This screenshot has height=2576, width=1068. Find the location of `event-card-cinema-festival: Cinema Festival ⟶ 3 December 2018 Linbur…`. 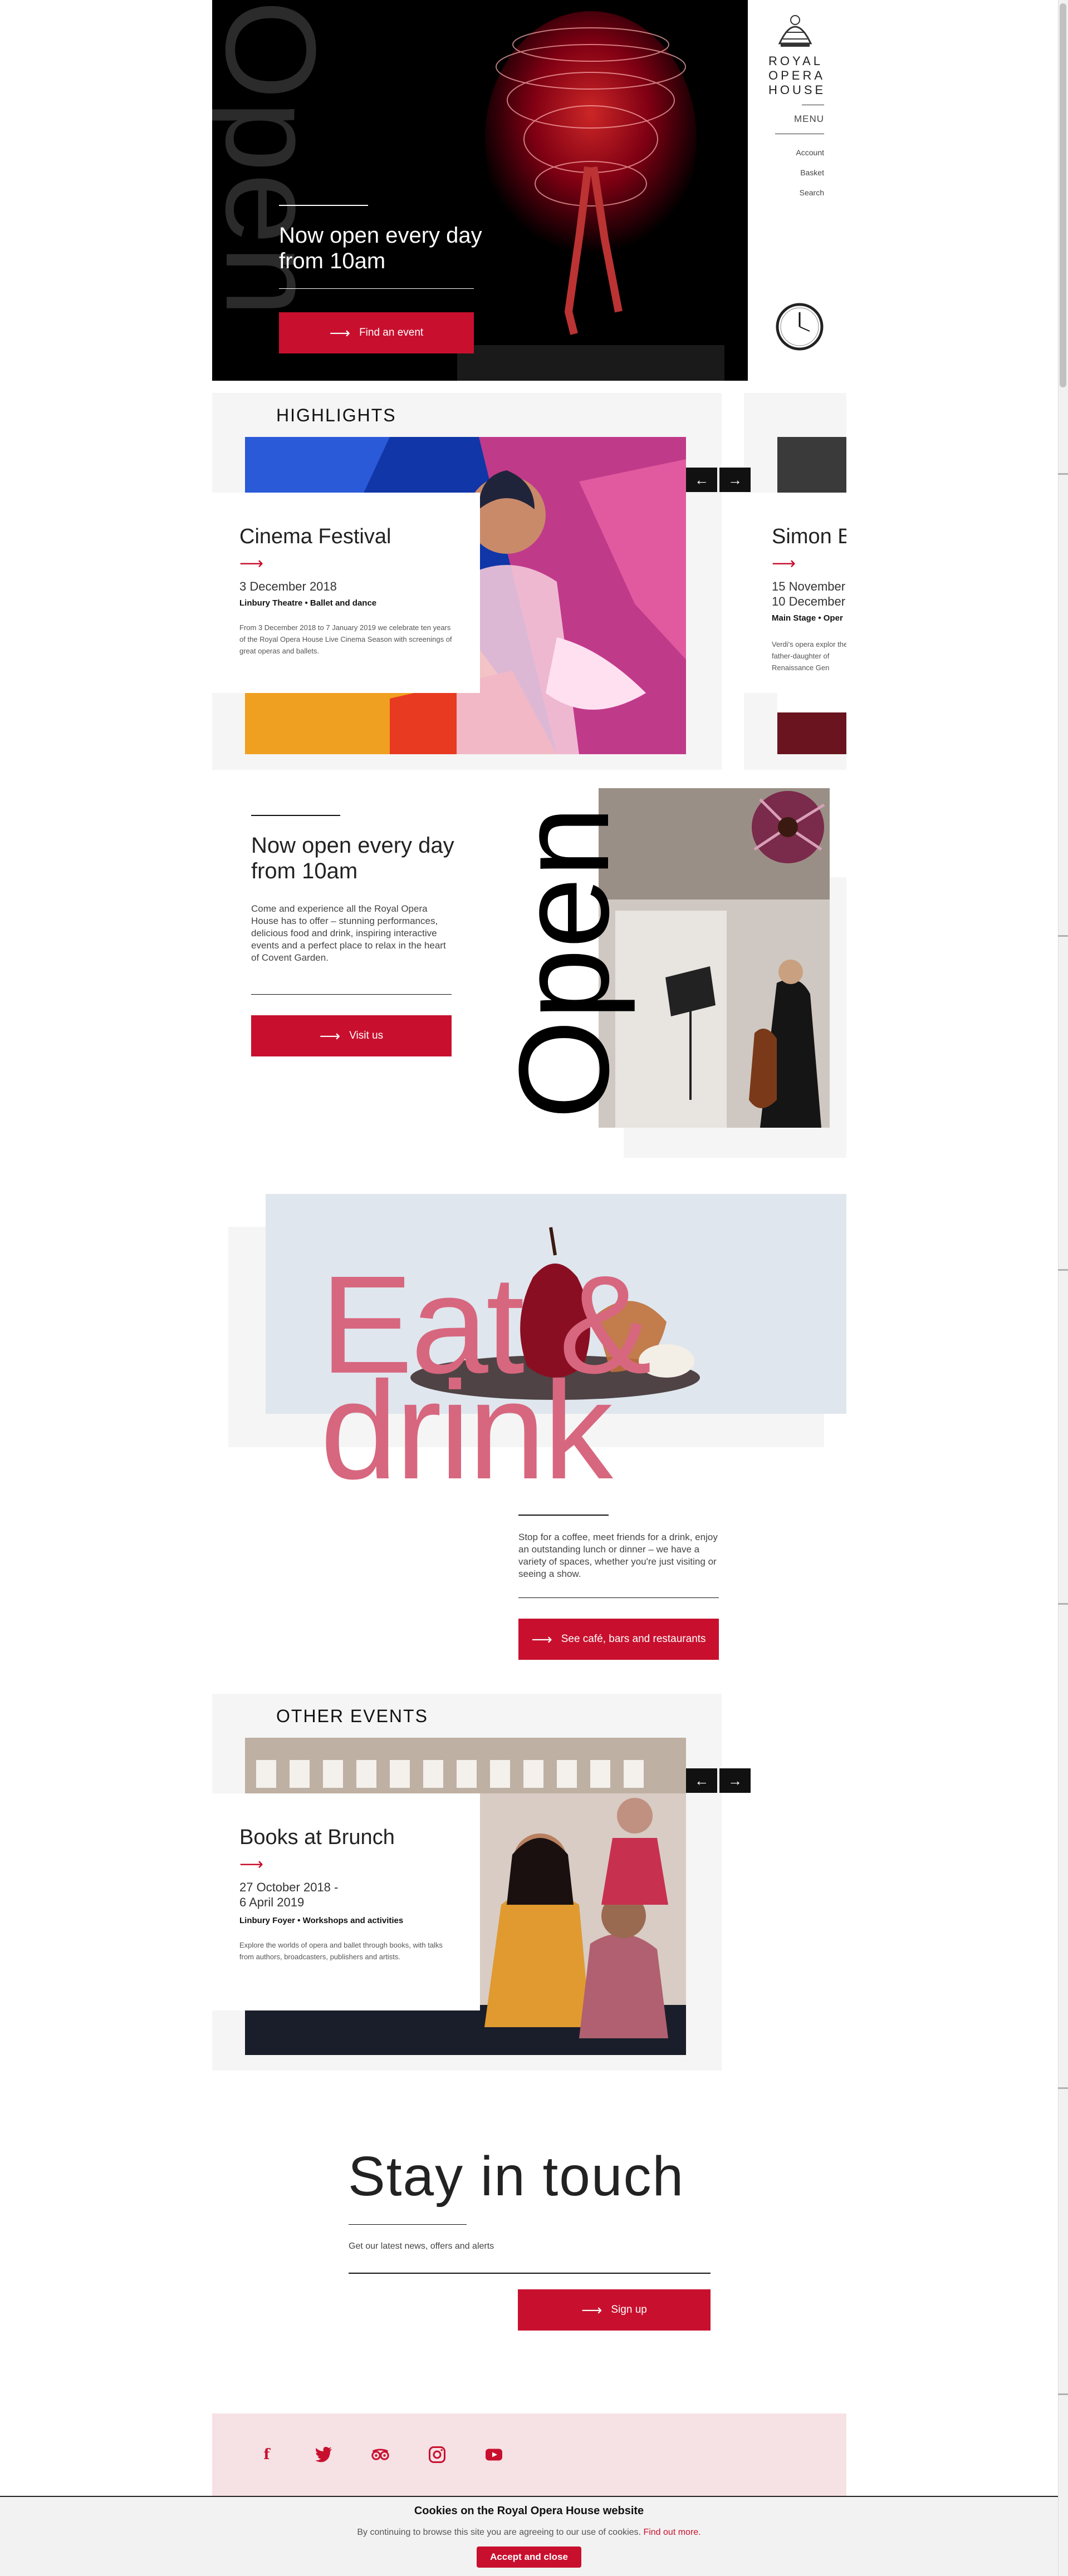

event-card-cinema-festival: Cinema Festival ⟶ 3 December 2018 Linbur… is located at coordinates (346, 593).